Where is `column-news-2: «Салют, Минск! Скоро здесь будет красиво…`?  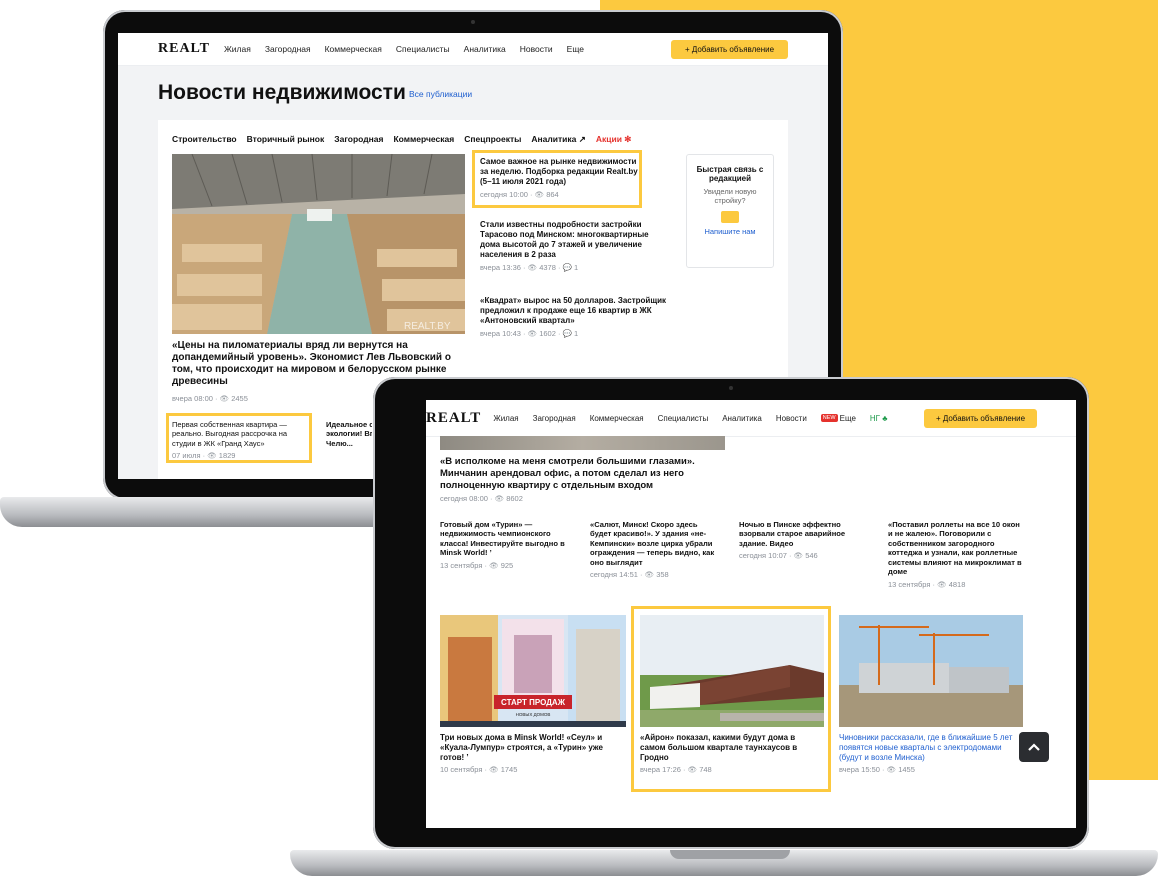
column-news-2: «Салют, Минск! Скоро здесь будет красиво… is located at coordinates (654, 549).